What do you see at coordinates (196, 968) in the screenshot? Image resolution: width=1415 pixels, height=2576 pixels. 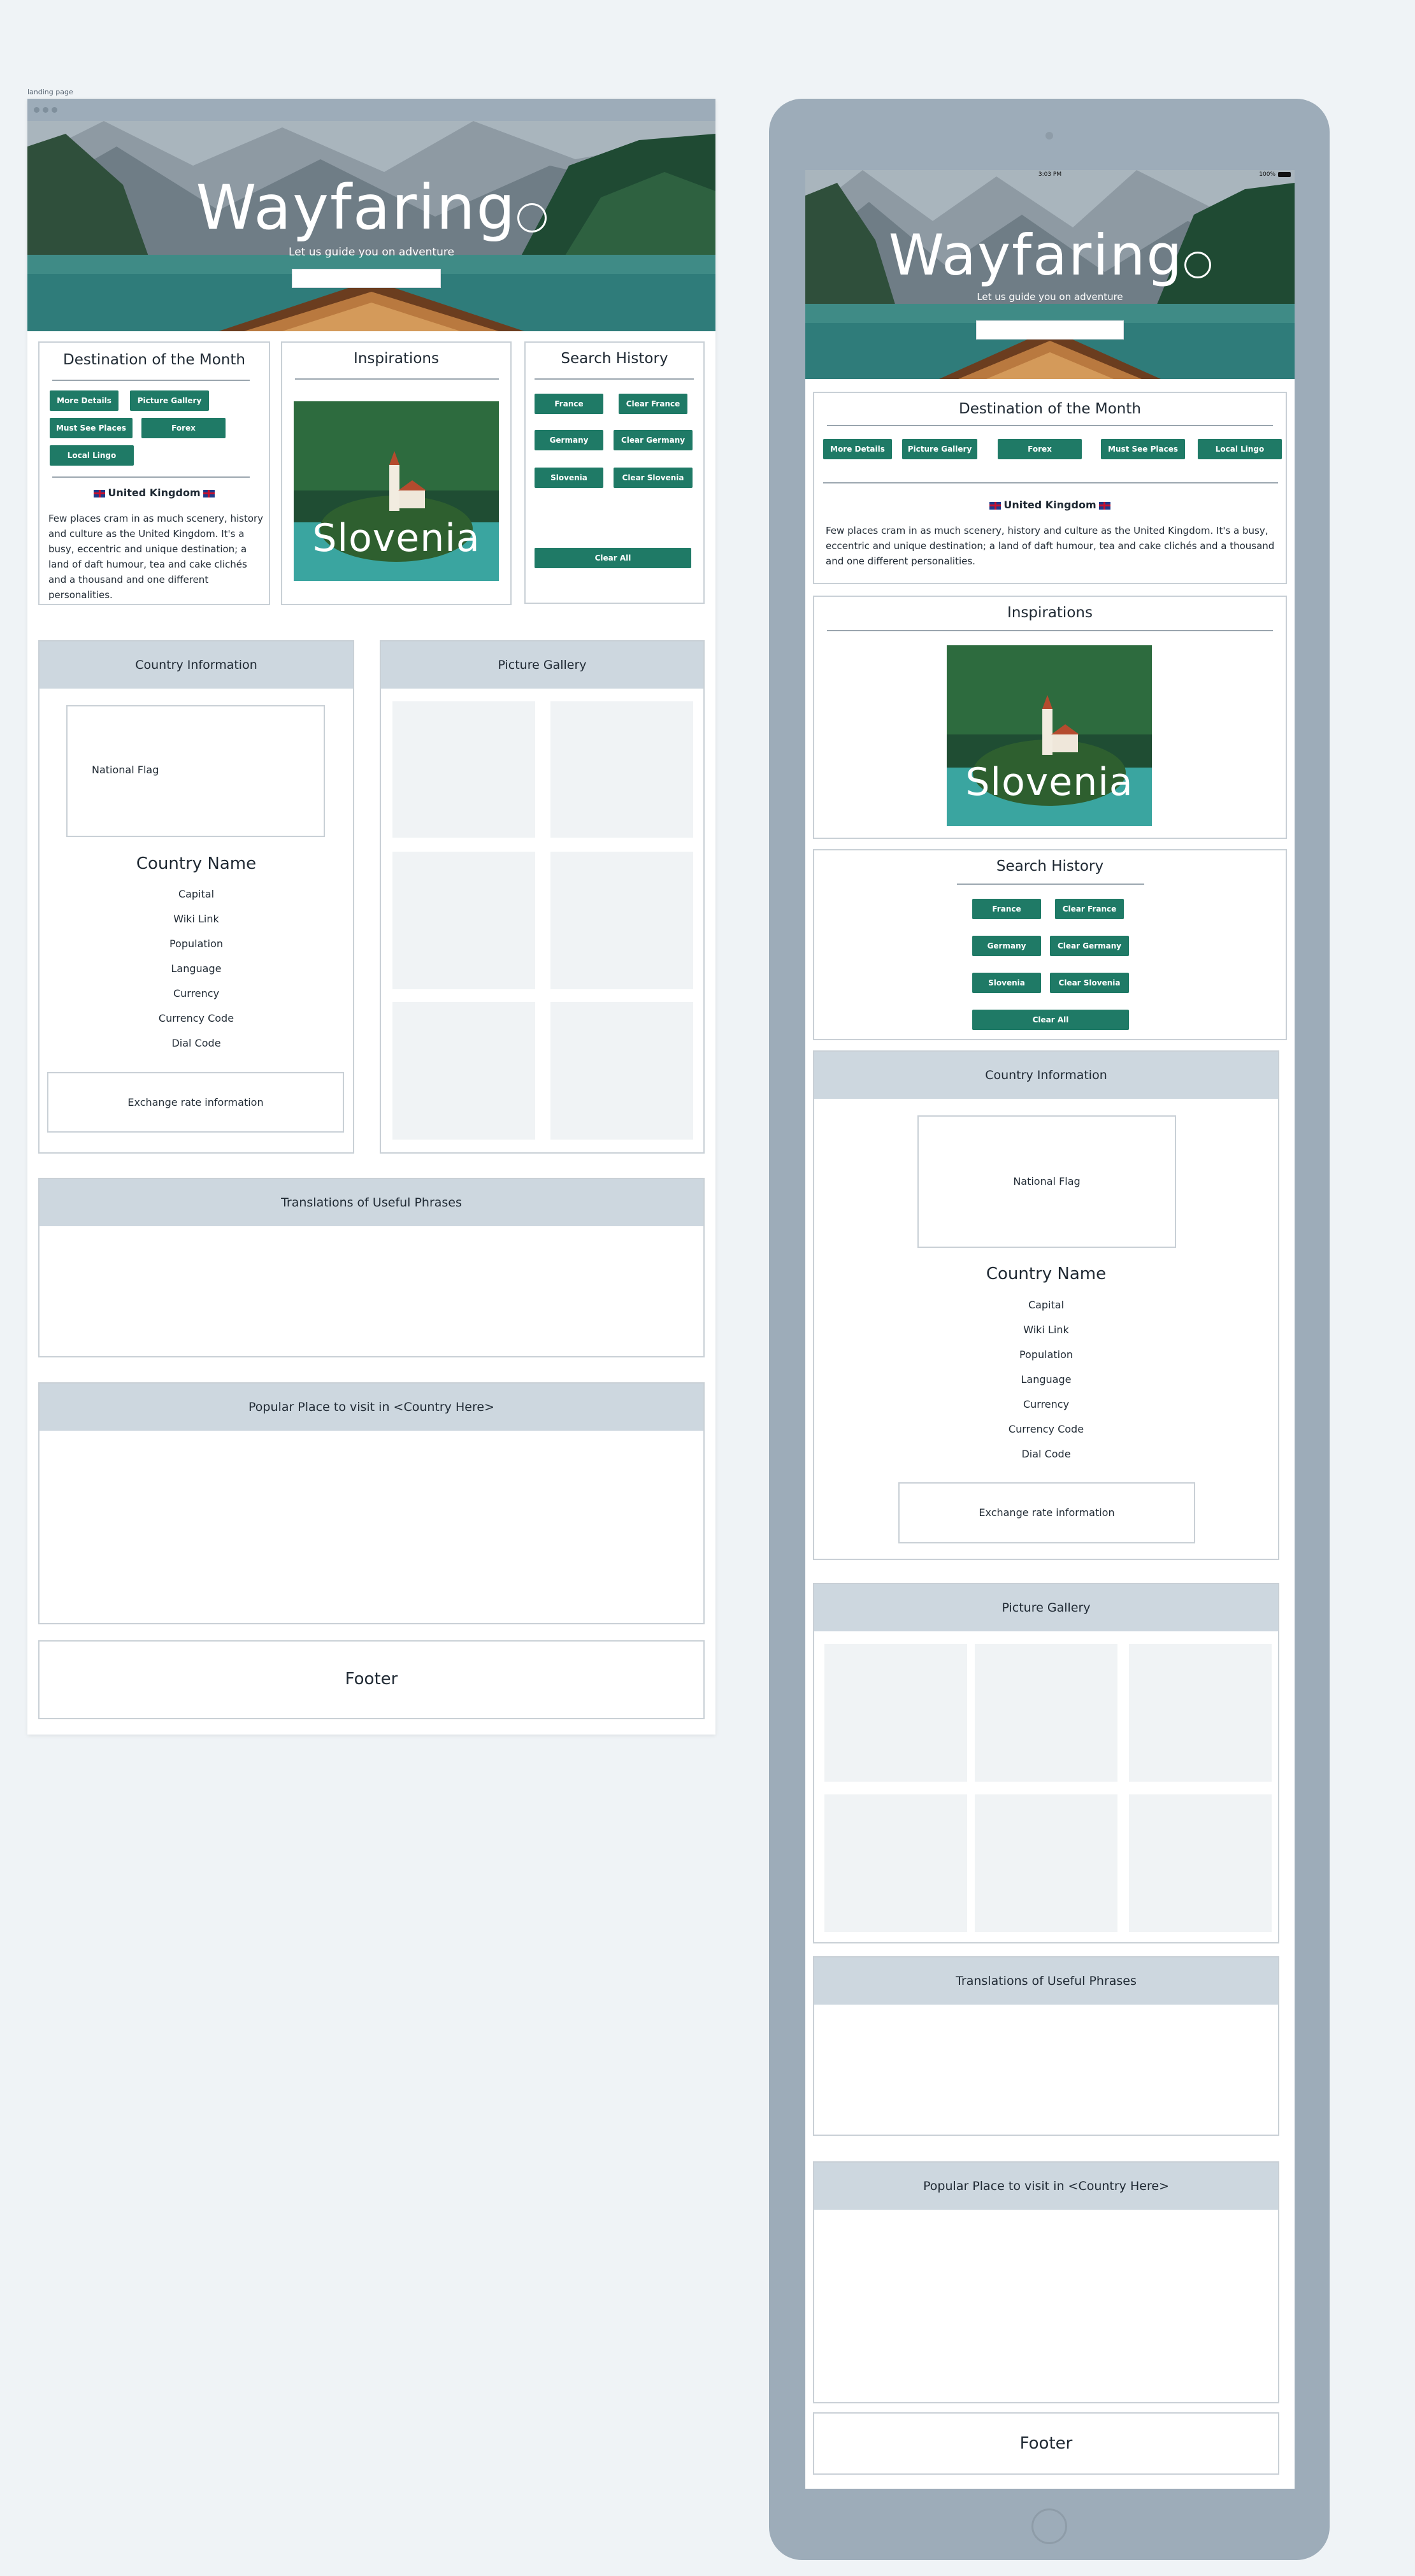 I see `language-field: Language` at bounding box center [196, 968].